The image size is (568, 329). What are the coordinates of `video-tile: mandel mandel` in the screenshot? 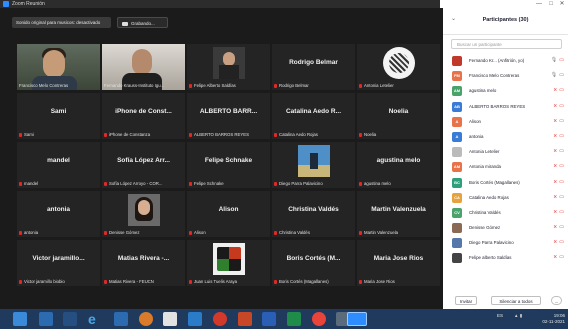 It's located at (58, 165).